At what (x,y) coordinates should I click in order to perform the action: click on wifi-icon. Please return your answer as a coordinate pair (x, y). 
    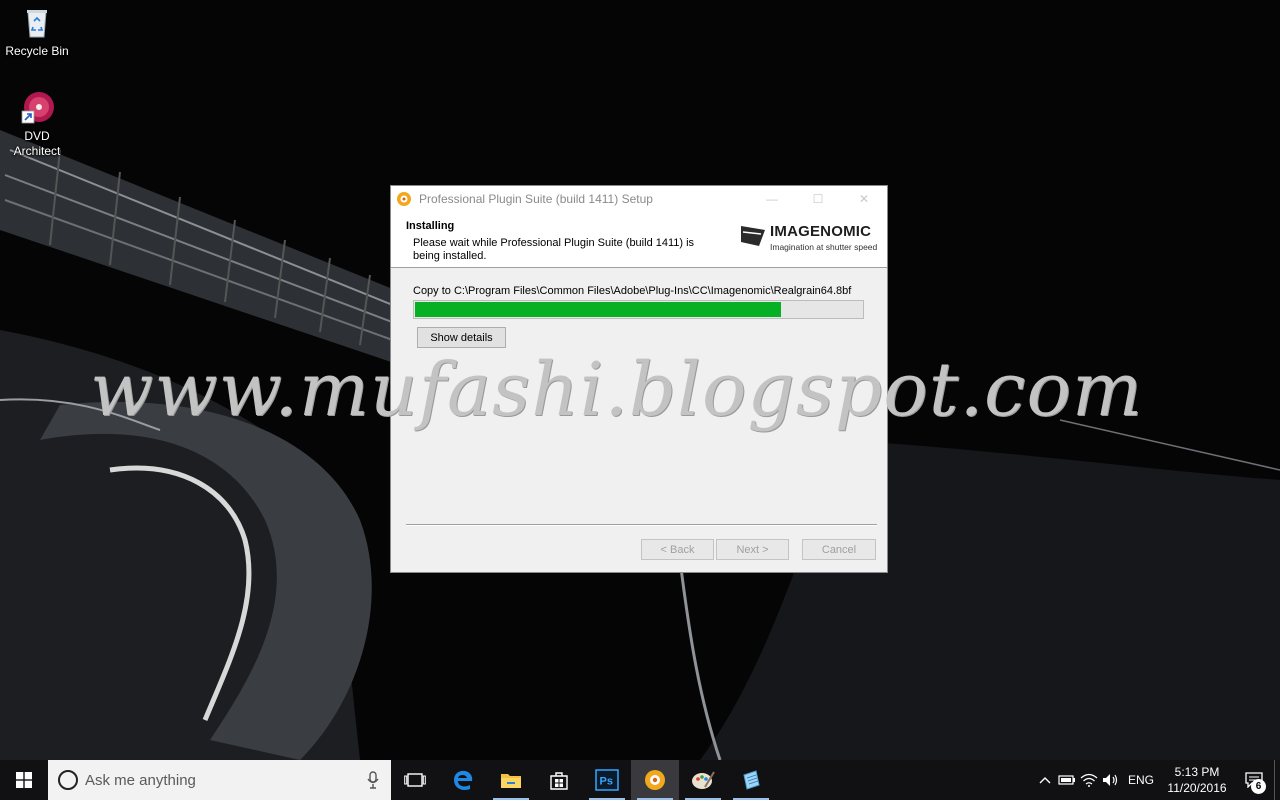
    Looking at the image, I should click on (1089, 780).